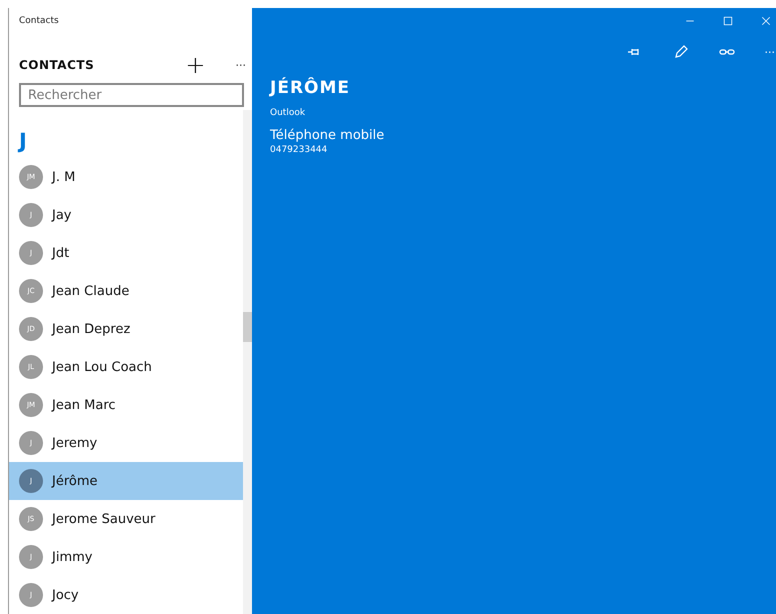 Image resolution: width=776 pixels, height=614 pixels. I want to click on contact-name: Jean Lou Coach, so click(102, 367).